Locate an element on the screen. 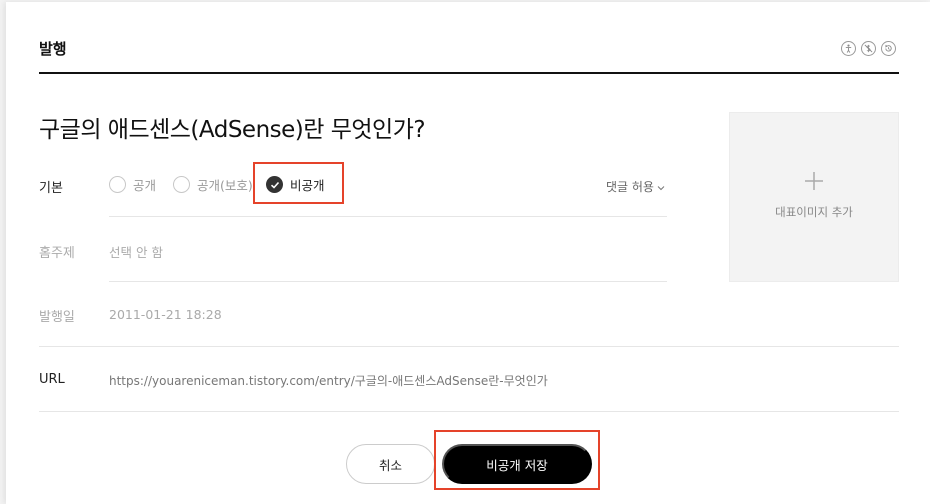 This screenshot has width=930, height=504. chevron-down-icon is located at coordinates (661, 187).